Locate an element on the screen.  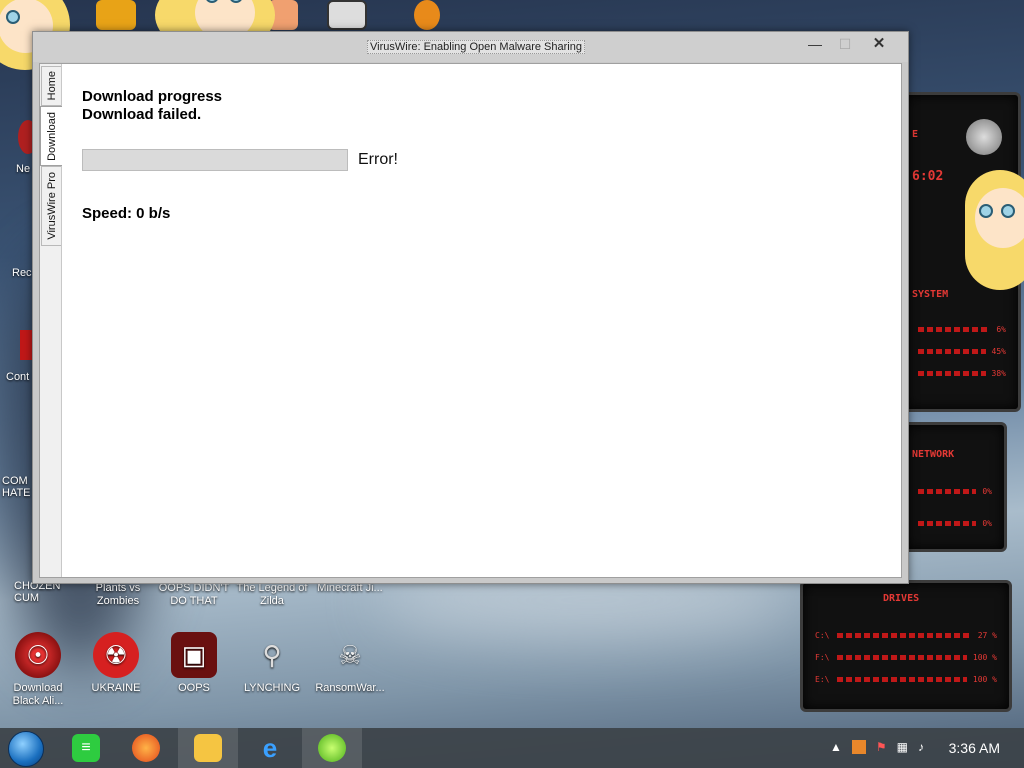
tab-label: VirusWire Pro is located at coordinates (51, 206).